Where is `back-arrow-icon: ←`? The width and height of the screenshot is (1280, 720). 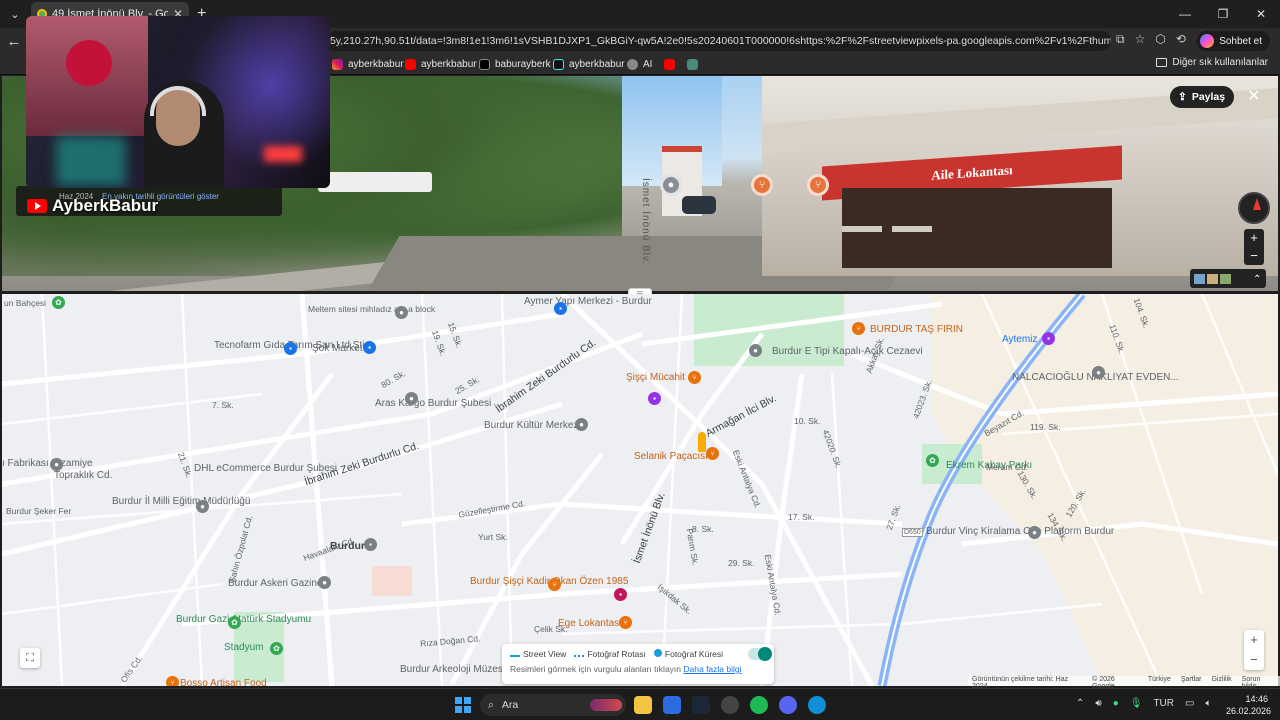
back-arrow-icon: ← is located at coordinates (14, 41).